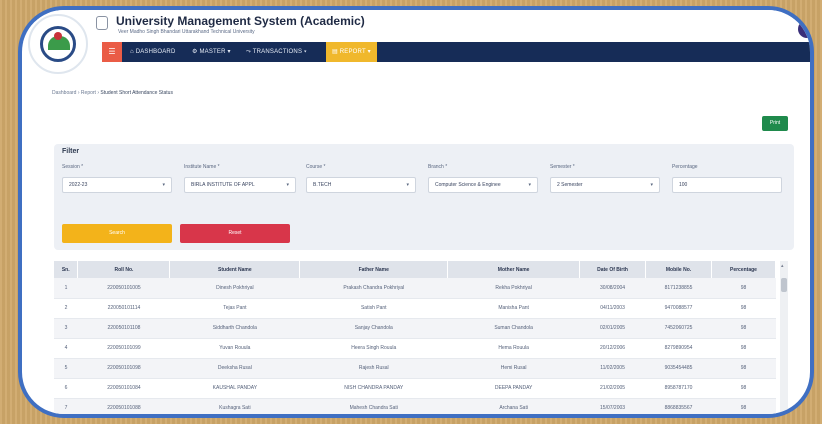 Image resolution: width=822 pixels, height=424 pixels. What do you see at coordinates (117, 233) in the screenshot?
I see `search-button: Search` at bounding box center [117, 233].